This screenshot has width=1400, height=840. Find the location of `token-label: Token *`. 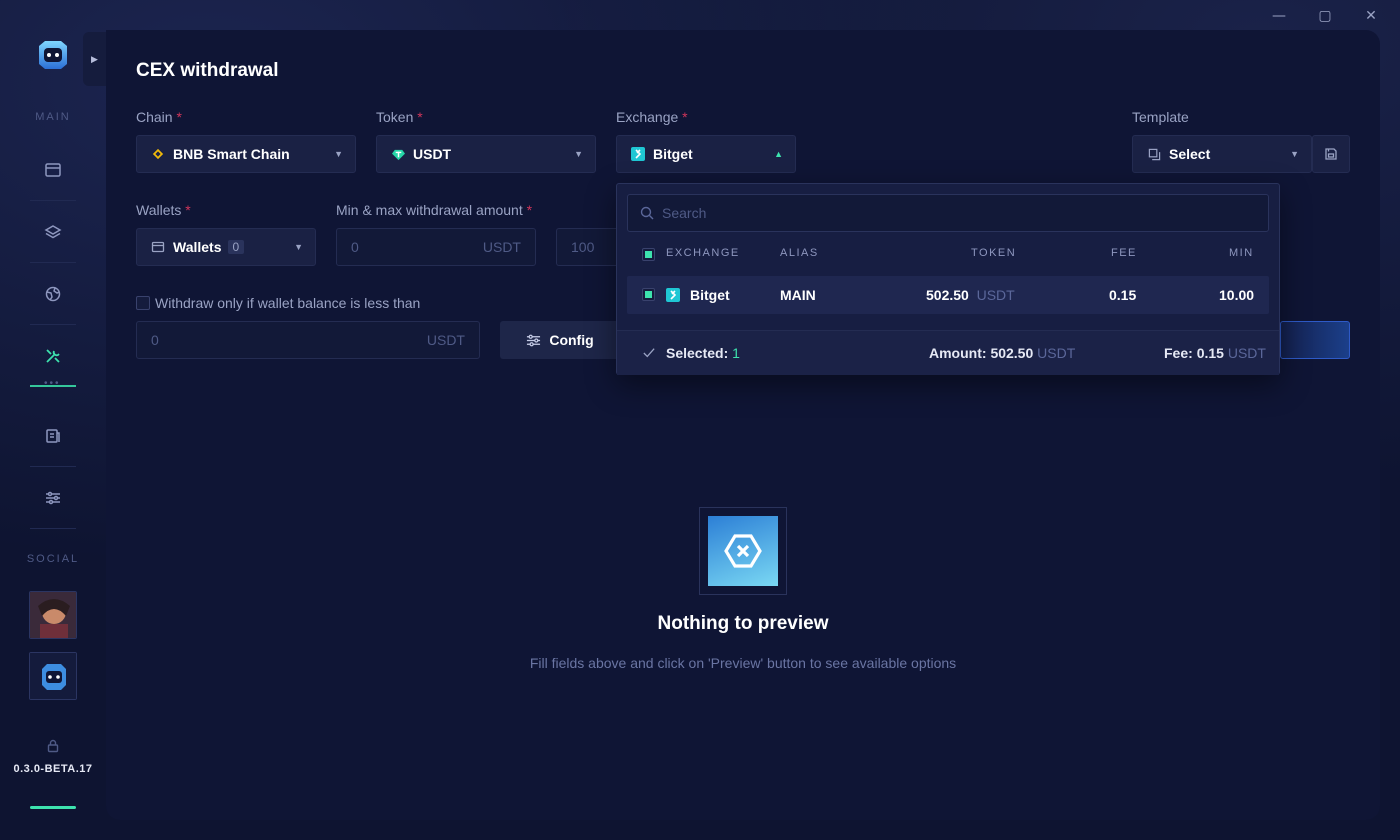

token-label: Token * is located at coordinates (399, 117).